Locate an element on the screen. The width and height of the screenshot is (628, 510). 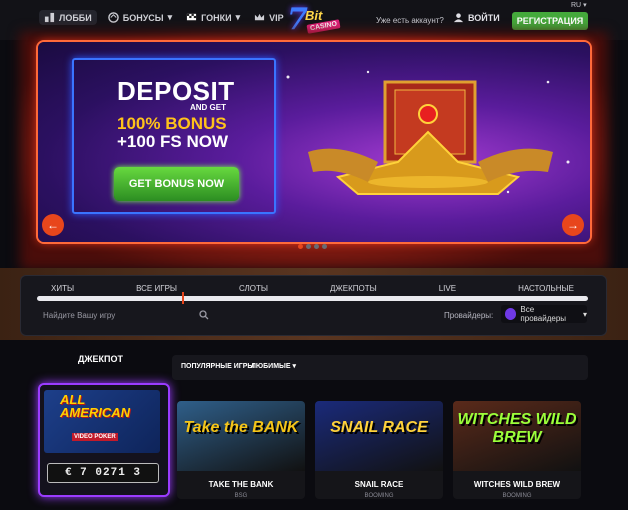
crown-icon is located at coordinates (260, 17).